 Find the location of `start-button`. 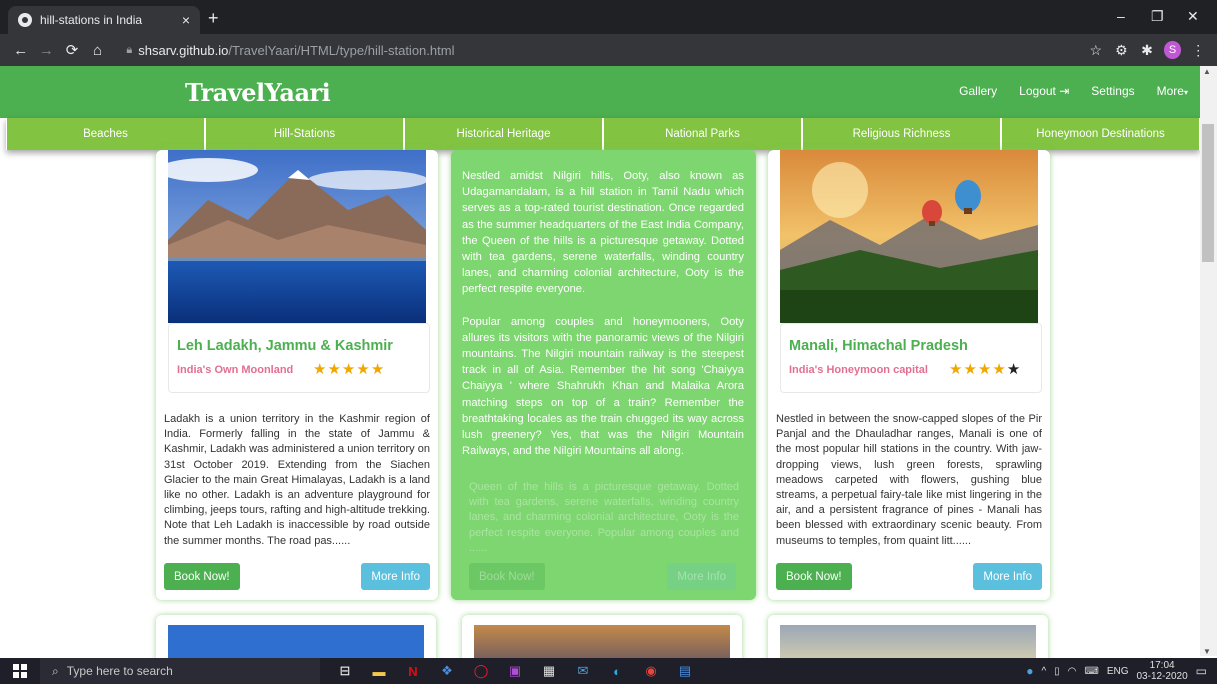

start-button is located at coordinates (20, 671).